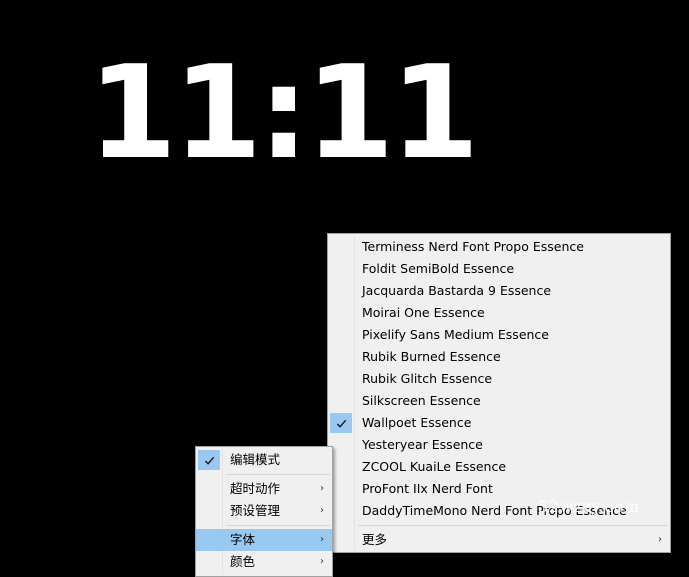 The image size is (689, 577). I want to click on font-item: Rubik Glitch Essence, so click(499, 379).